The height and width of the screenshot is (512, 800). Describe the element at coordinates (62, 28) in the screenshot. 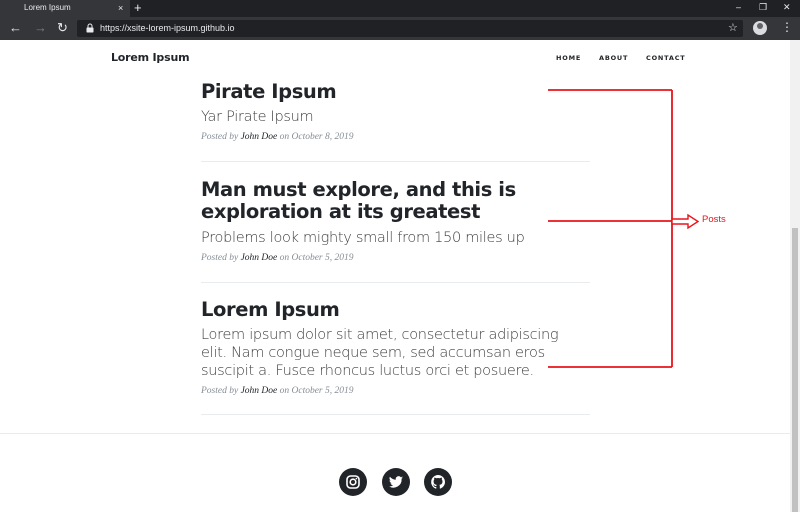

I see `reload-icon: ↻` at that location.